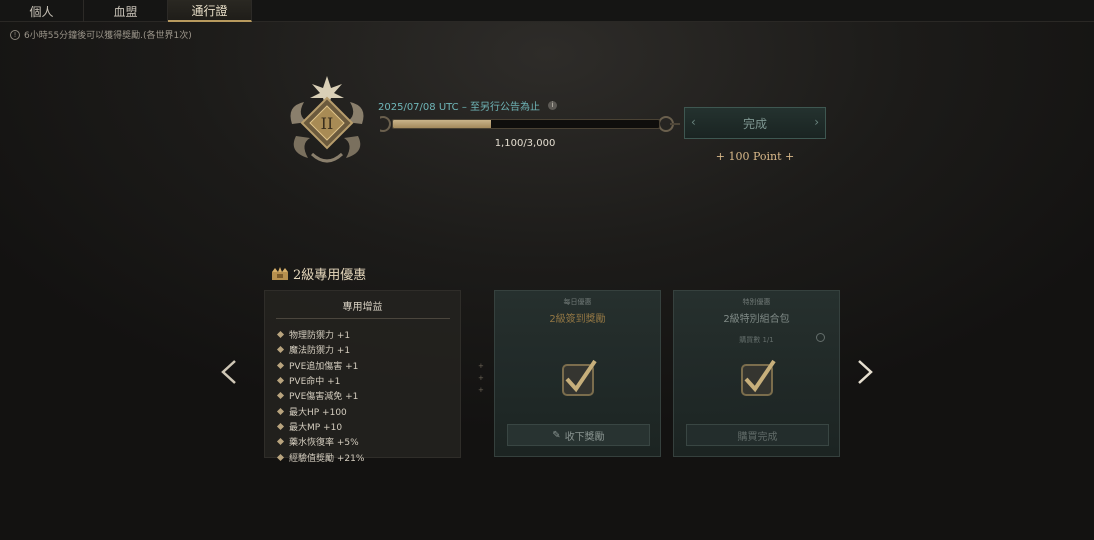 The image size is (1094, 540). What do you see at coordinates (368, 380) in the screenshot?
I see `list-item: PVE命中 +1` at bounding box center [368, 380].